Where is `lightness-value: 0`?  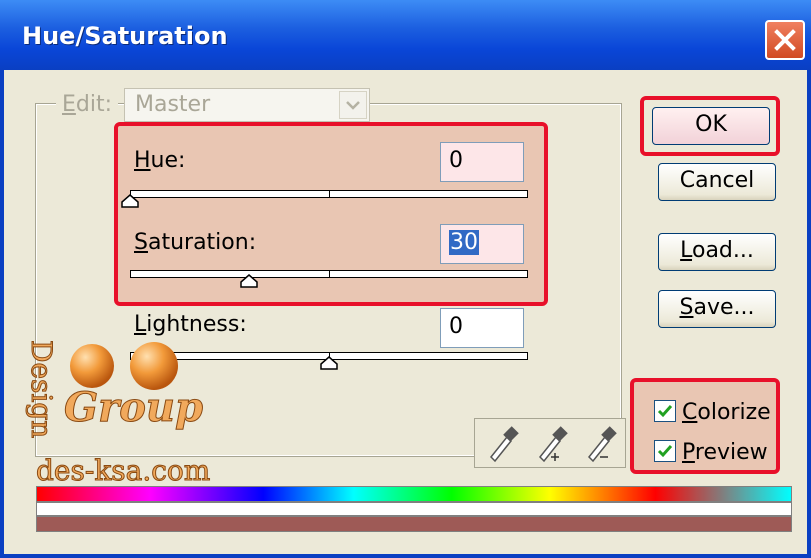
lightness-value: 0 is located at coordinates (456, 326).